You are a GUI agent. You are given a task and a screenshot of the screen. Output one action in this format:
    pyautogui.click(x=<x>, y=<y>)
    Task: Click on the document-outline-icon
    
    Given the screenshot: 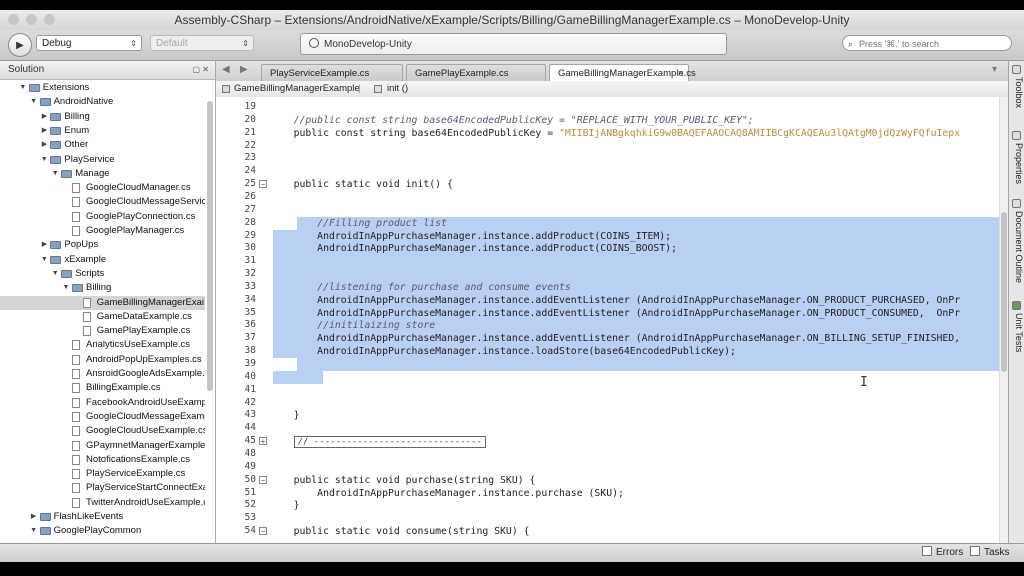 What is the action you would take?
    pyautogui.click(x=1016, y=203)
    